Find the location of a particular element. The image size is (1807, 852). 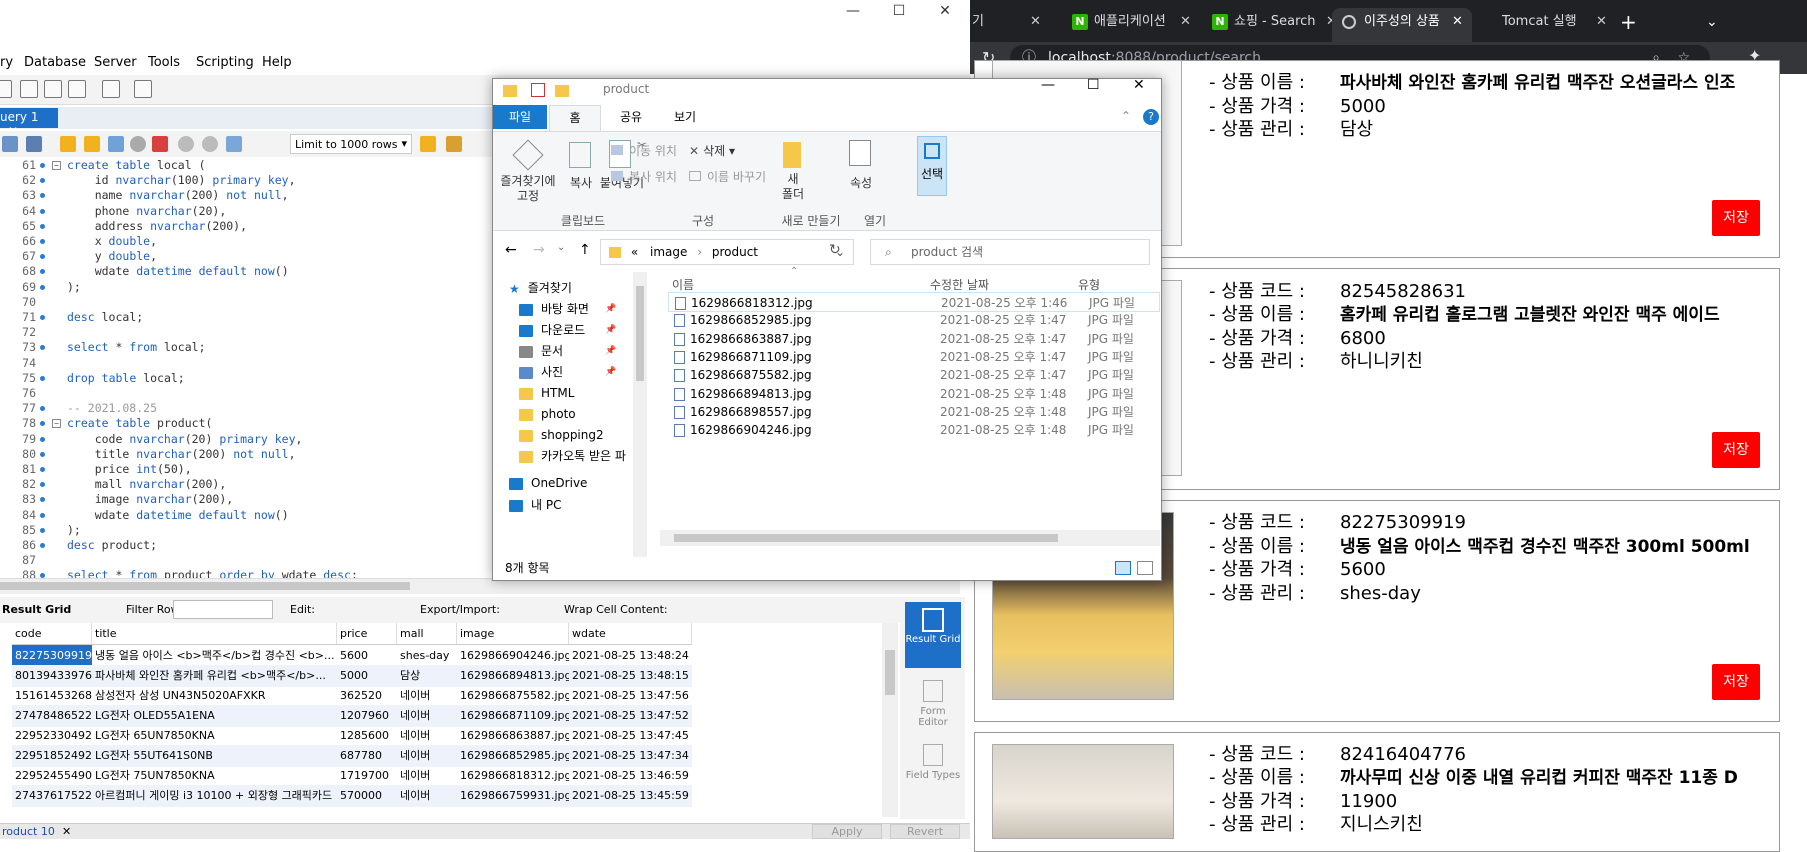

explain-icon is located at coordinates (116, 144).